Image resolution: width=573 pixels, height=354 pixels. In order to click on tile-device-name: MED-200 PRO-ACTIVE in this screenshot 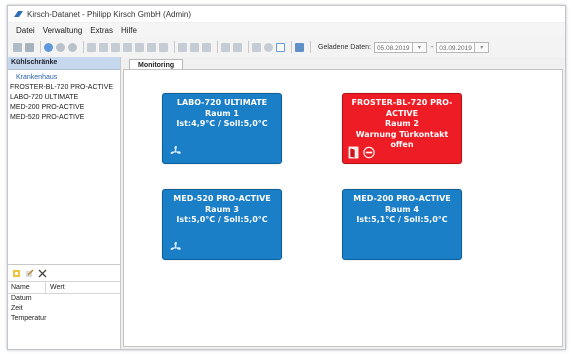, I will do `click(402, 198)`.